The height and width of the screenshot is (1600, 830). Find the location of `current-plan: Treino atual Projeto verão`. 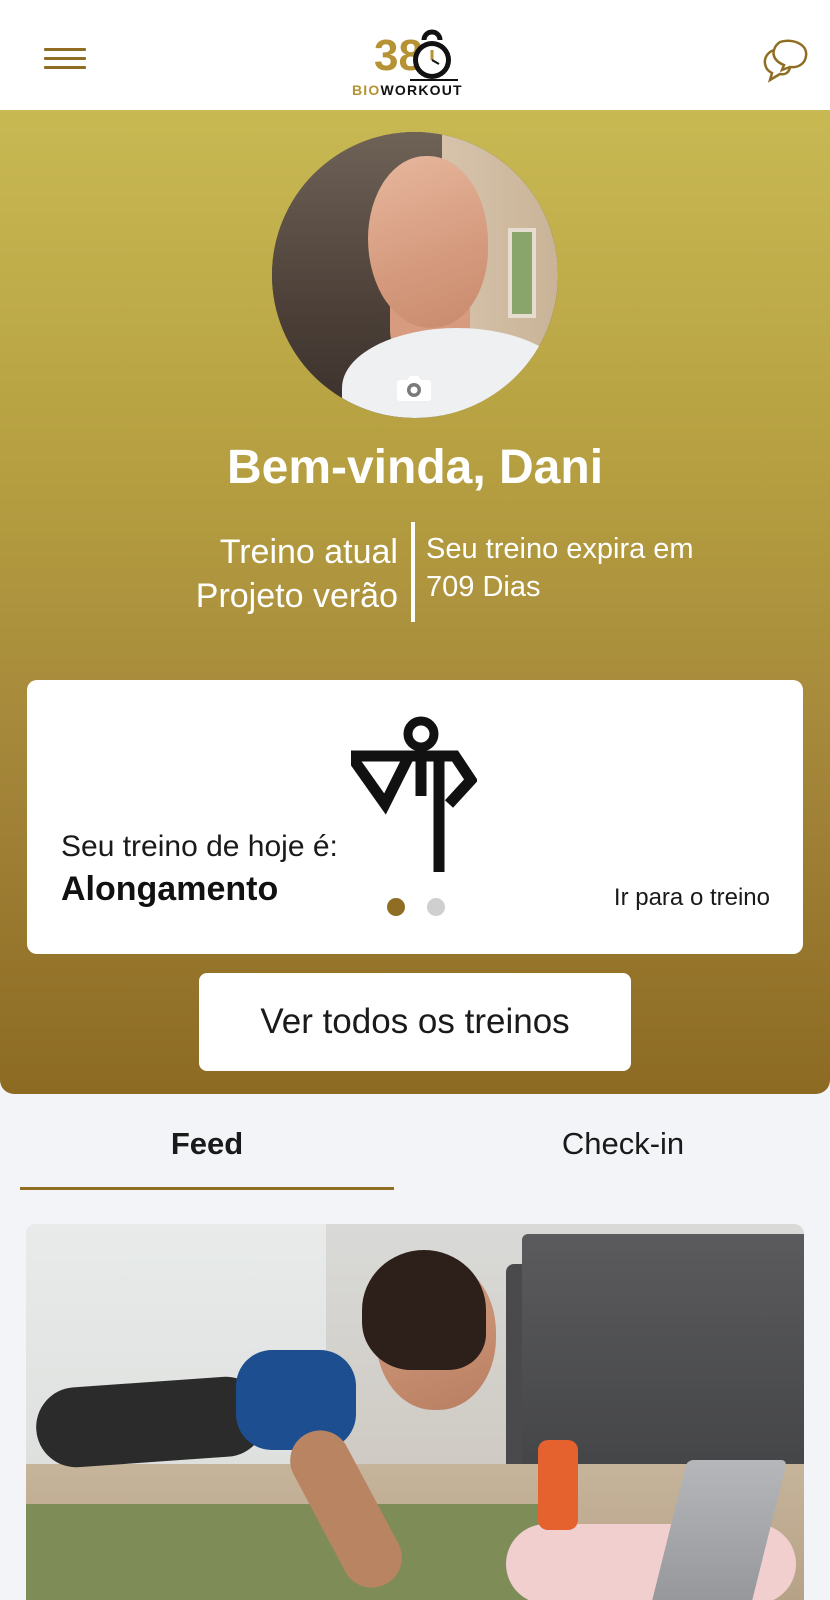

current-plan: Treino atual Projeto verão is located at coordinates (249, 574).